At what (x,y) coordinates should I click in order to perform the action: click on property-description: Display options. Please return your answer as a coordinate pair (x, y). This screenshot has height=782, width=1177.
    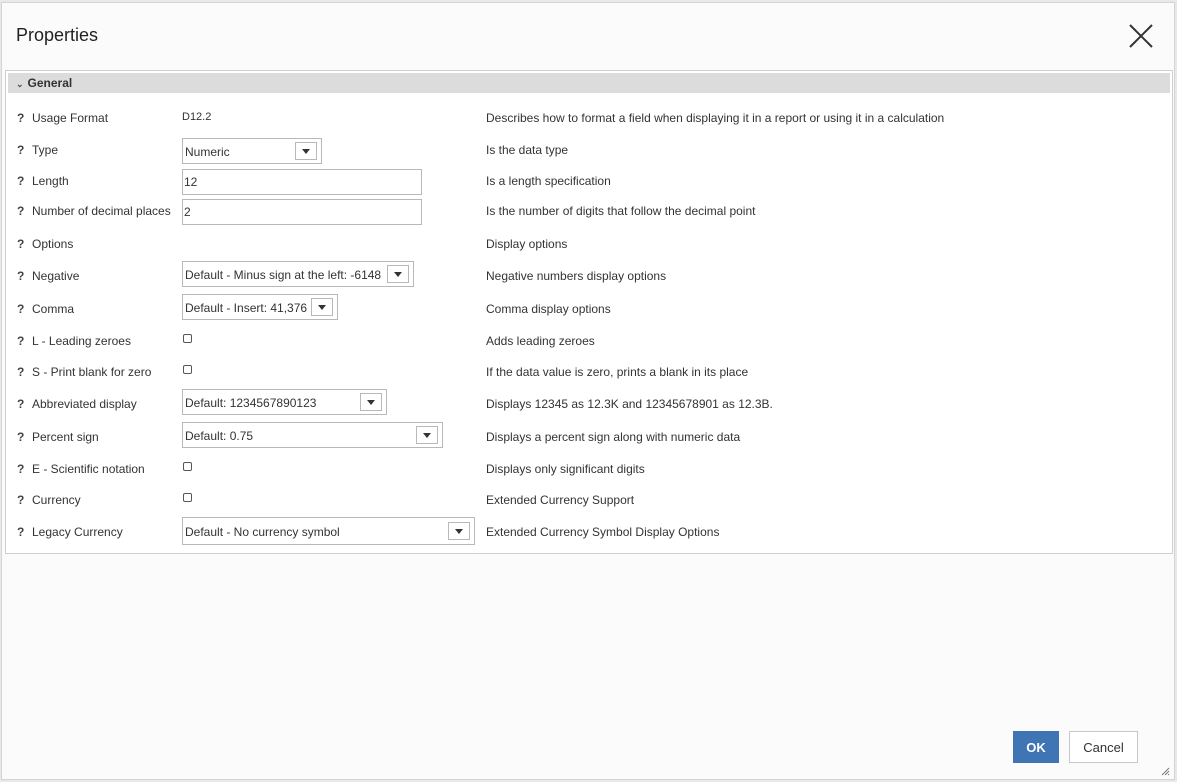
    Looking at the image, I should click on (527, 244).